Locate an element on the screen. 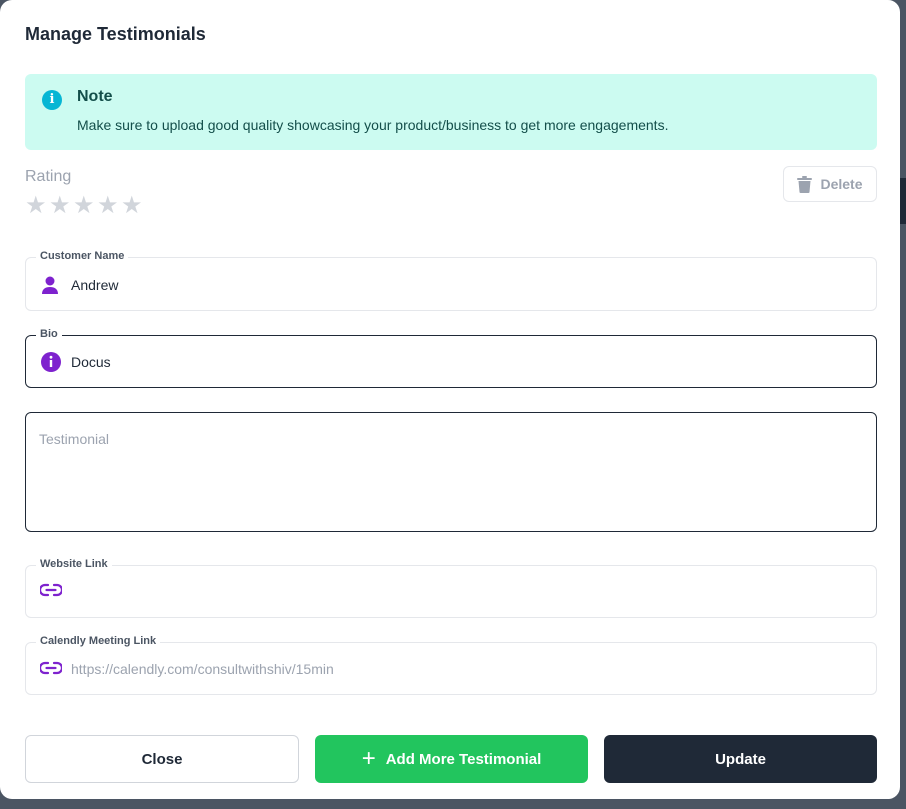  add-more-testimonial-label: Add More Testimonial is located at coordinates (463, 759).